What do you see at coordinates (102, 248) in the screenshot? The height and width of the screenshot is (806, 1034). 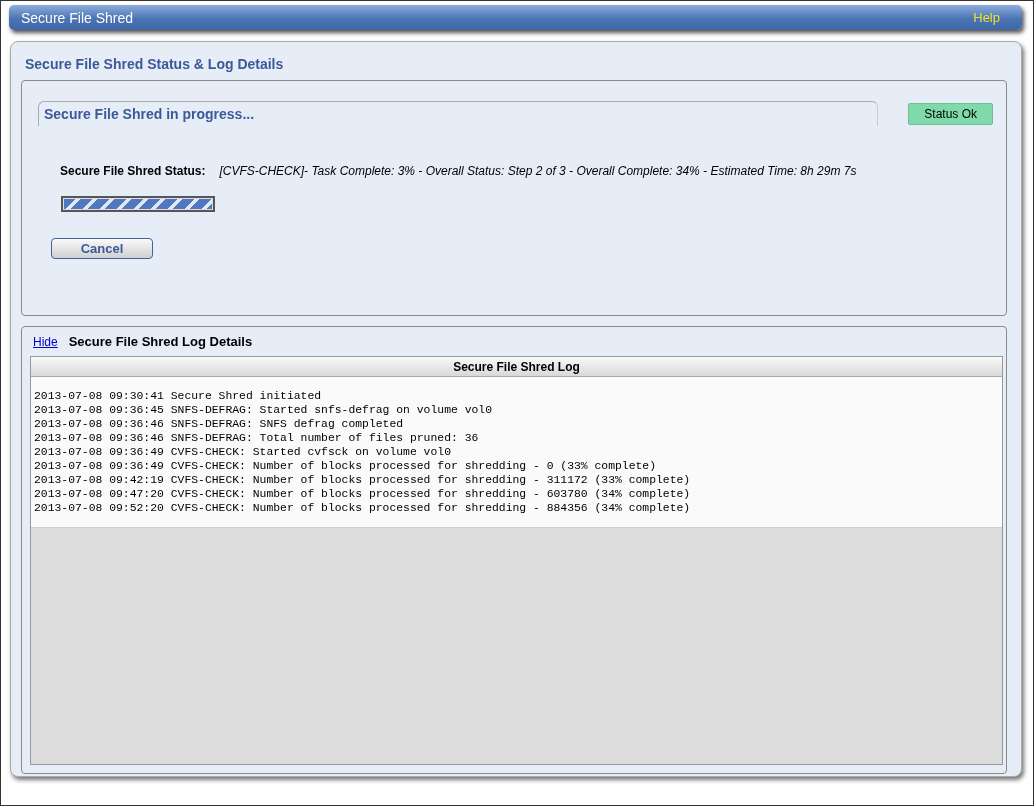 I see `cancel-button: Cancel` at bounding box center [102, 248].